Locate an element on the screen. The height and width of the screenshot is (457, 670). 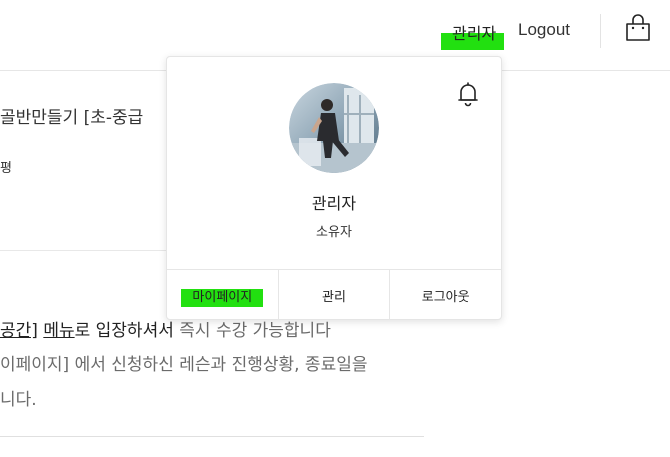
mypage-button-label: 마이페이지 is located at coordinates (222, 297).